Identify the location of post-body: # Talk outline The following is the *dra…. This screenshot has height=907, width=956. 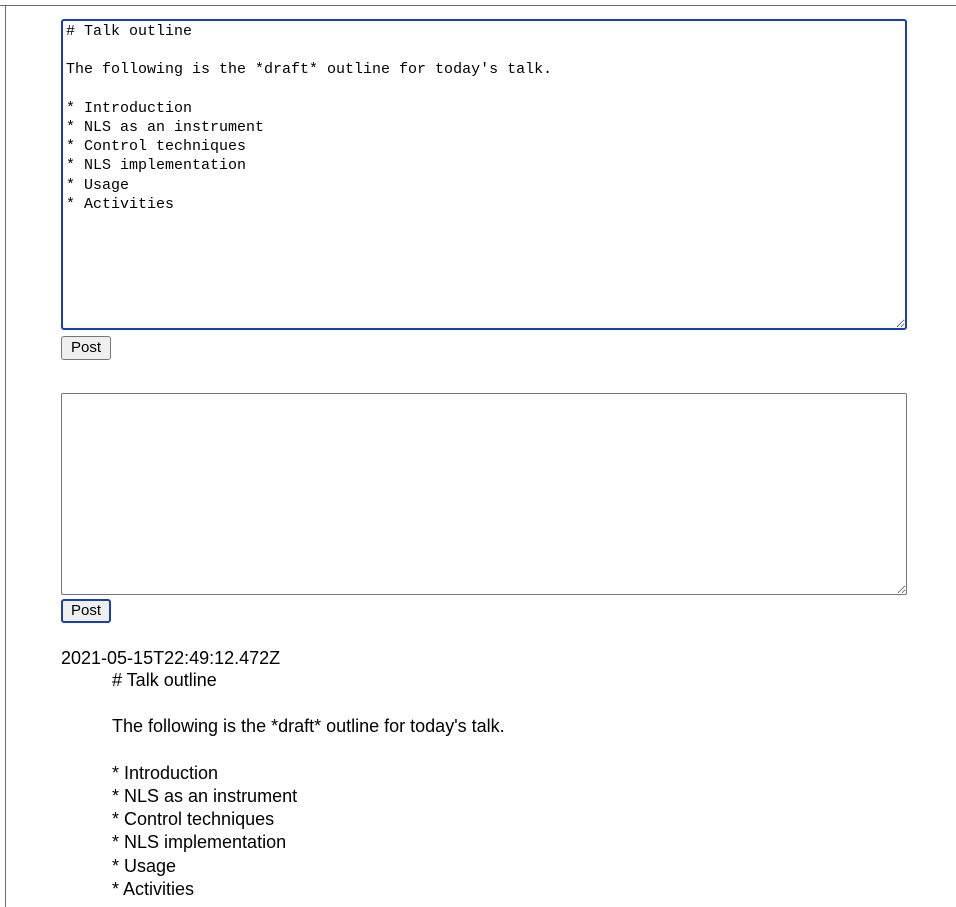
(308, 784).